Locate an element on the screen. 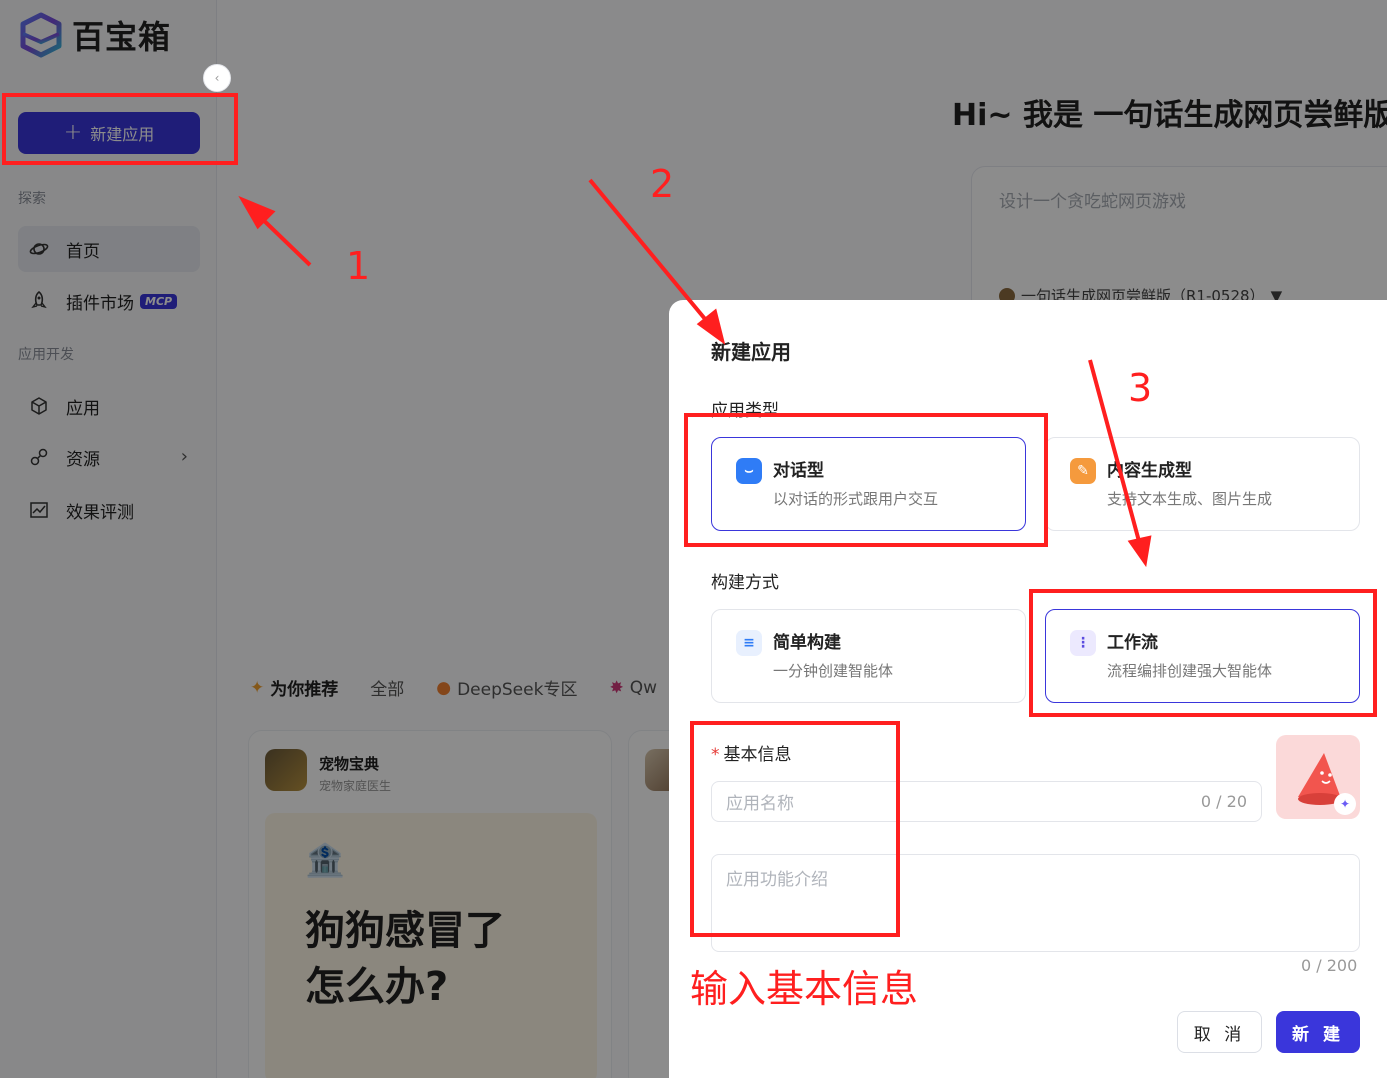  app-name-count: 0 / 20 is located at coordinates (1223, 801).